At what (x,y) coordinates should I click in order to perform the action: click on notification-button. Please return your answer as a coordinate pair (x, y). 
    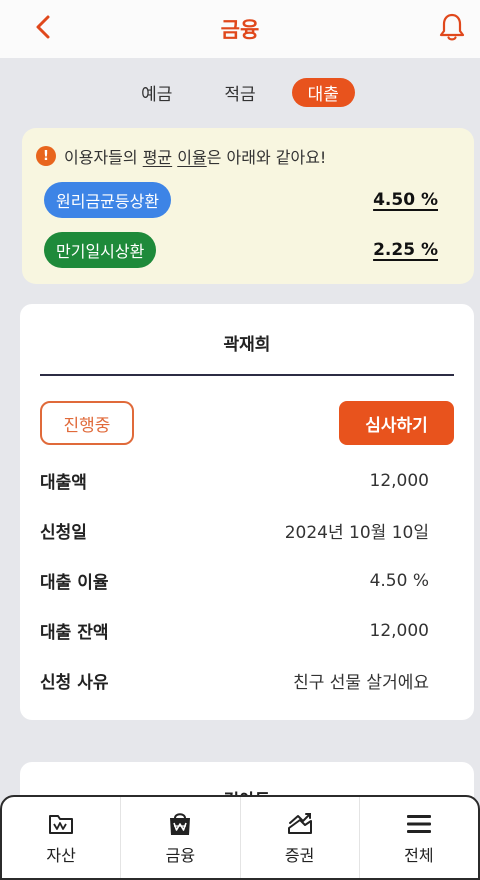
    Looking at the image, I should click on (452, 27).